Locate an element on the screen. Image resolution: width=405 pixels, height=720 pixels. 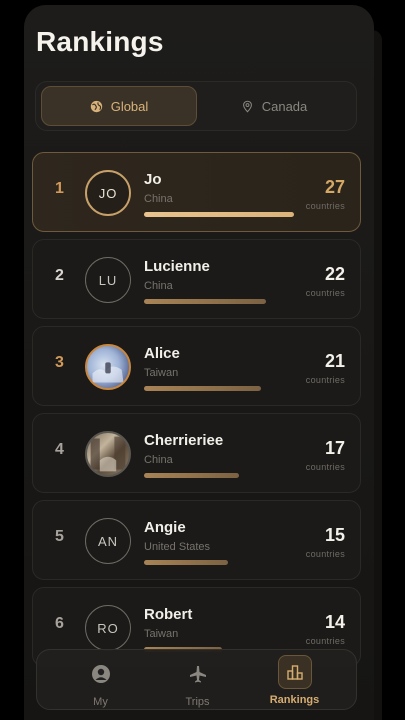
ranking-row: 5 AN Angie United States 15 countries is located at coordinates (196, 540).